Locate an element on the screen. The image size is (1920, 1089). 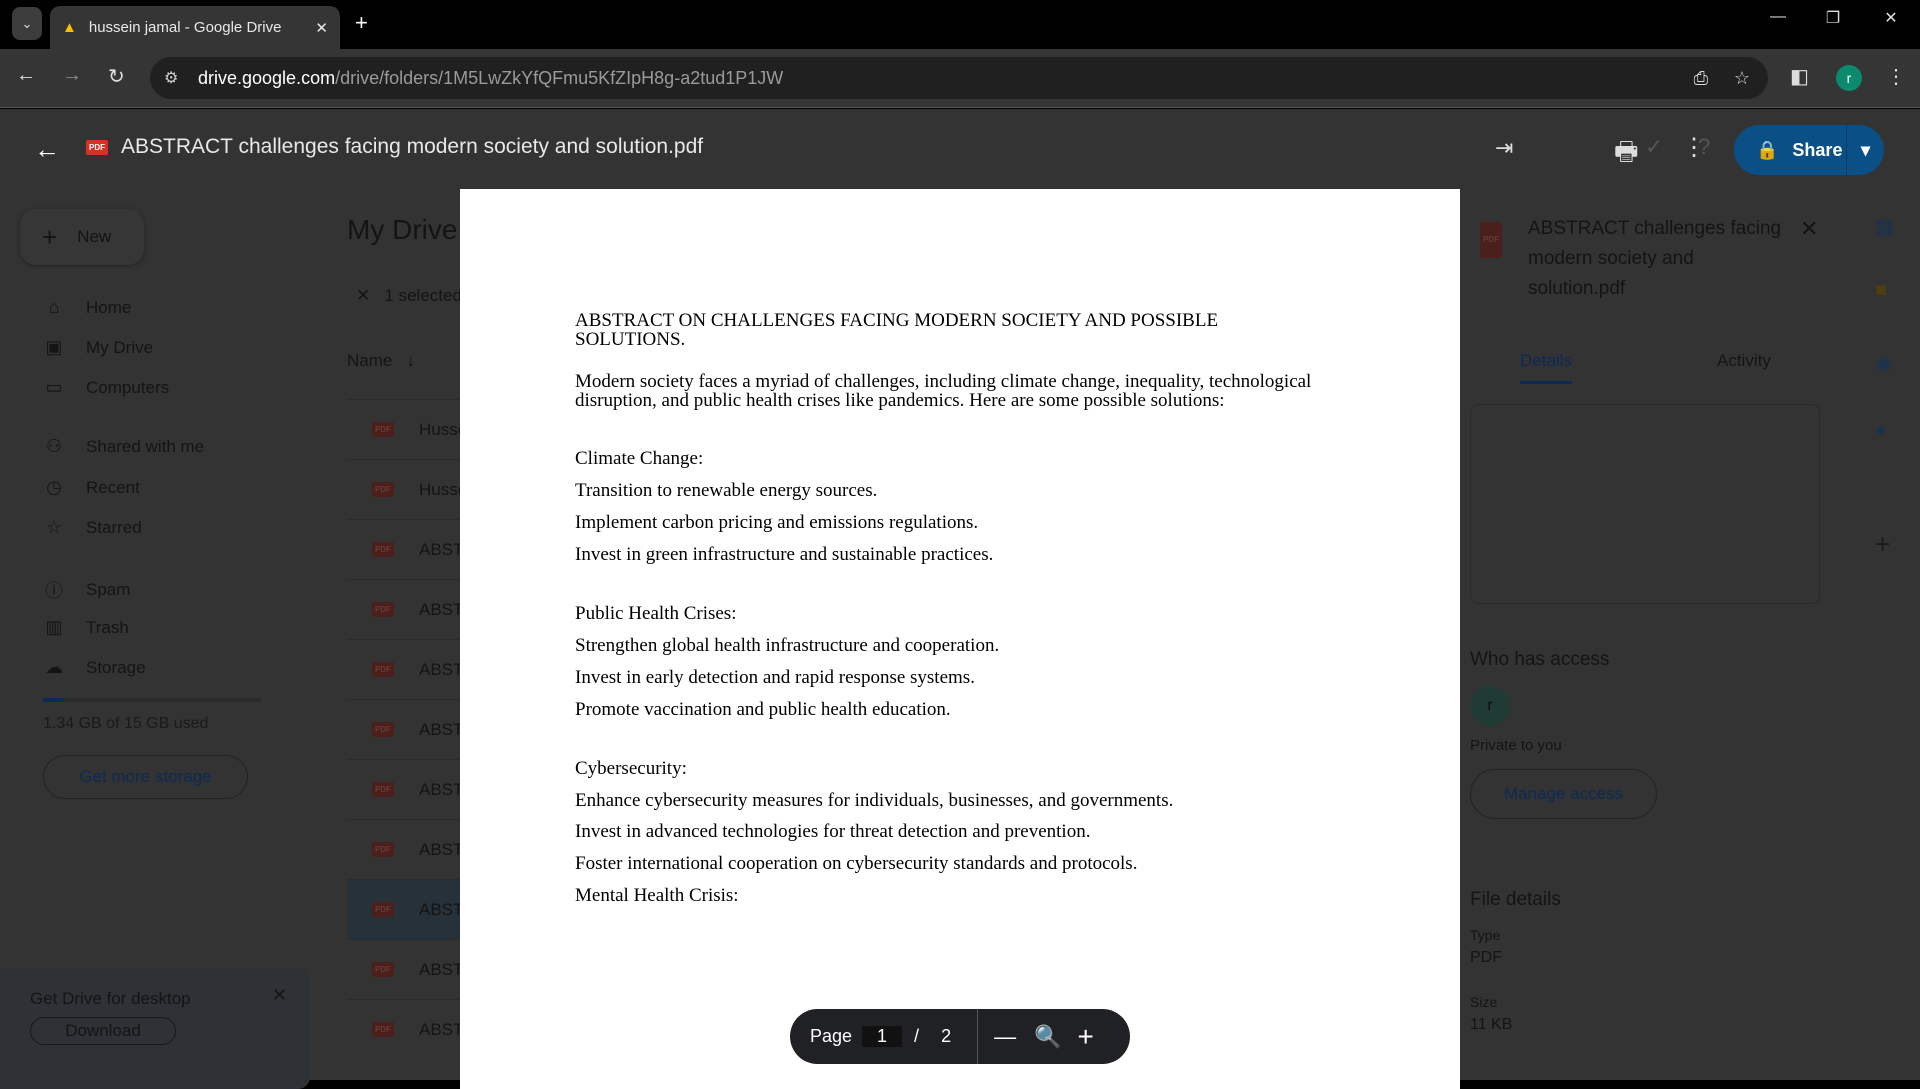
who-has-access-heading: Who has access is located at coordinates (1540, 659).